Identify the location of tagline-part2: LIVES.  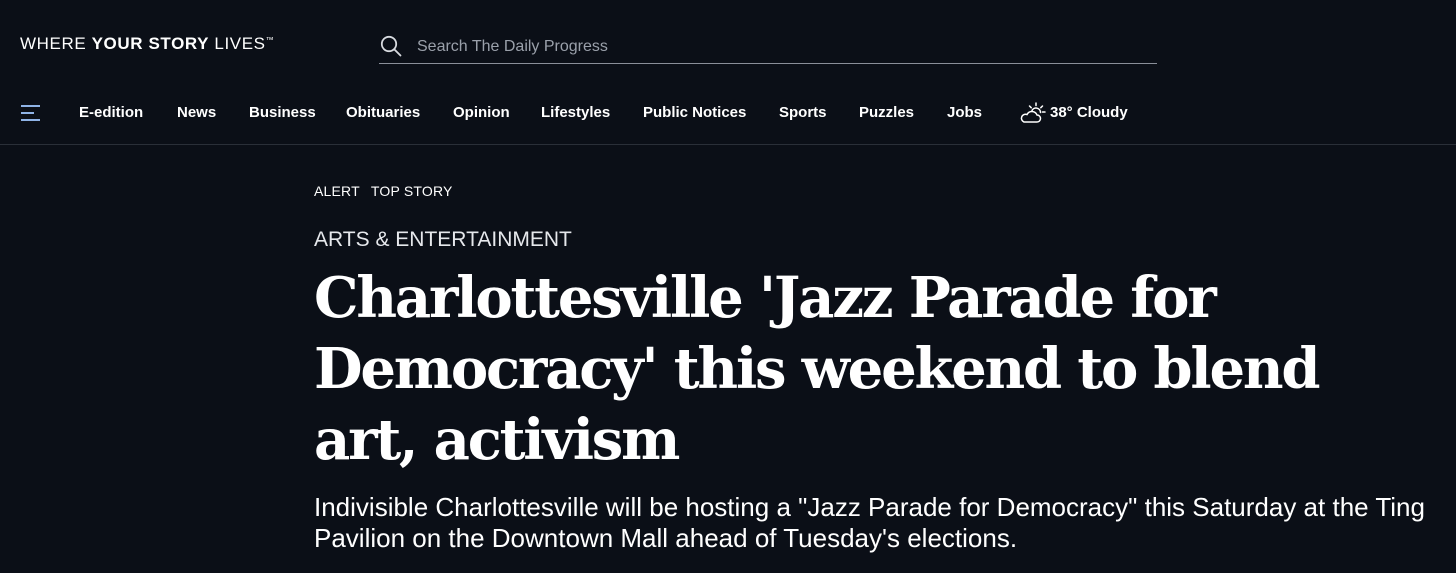
(237, 43).